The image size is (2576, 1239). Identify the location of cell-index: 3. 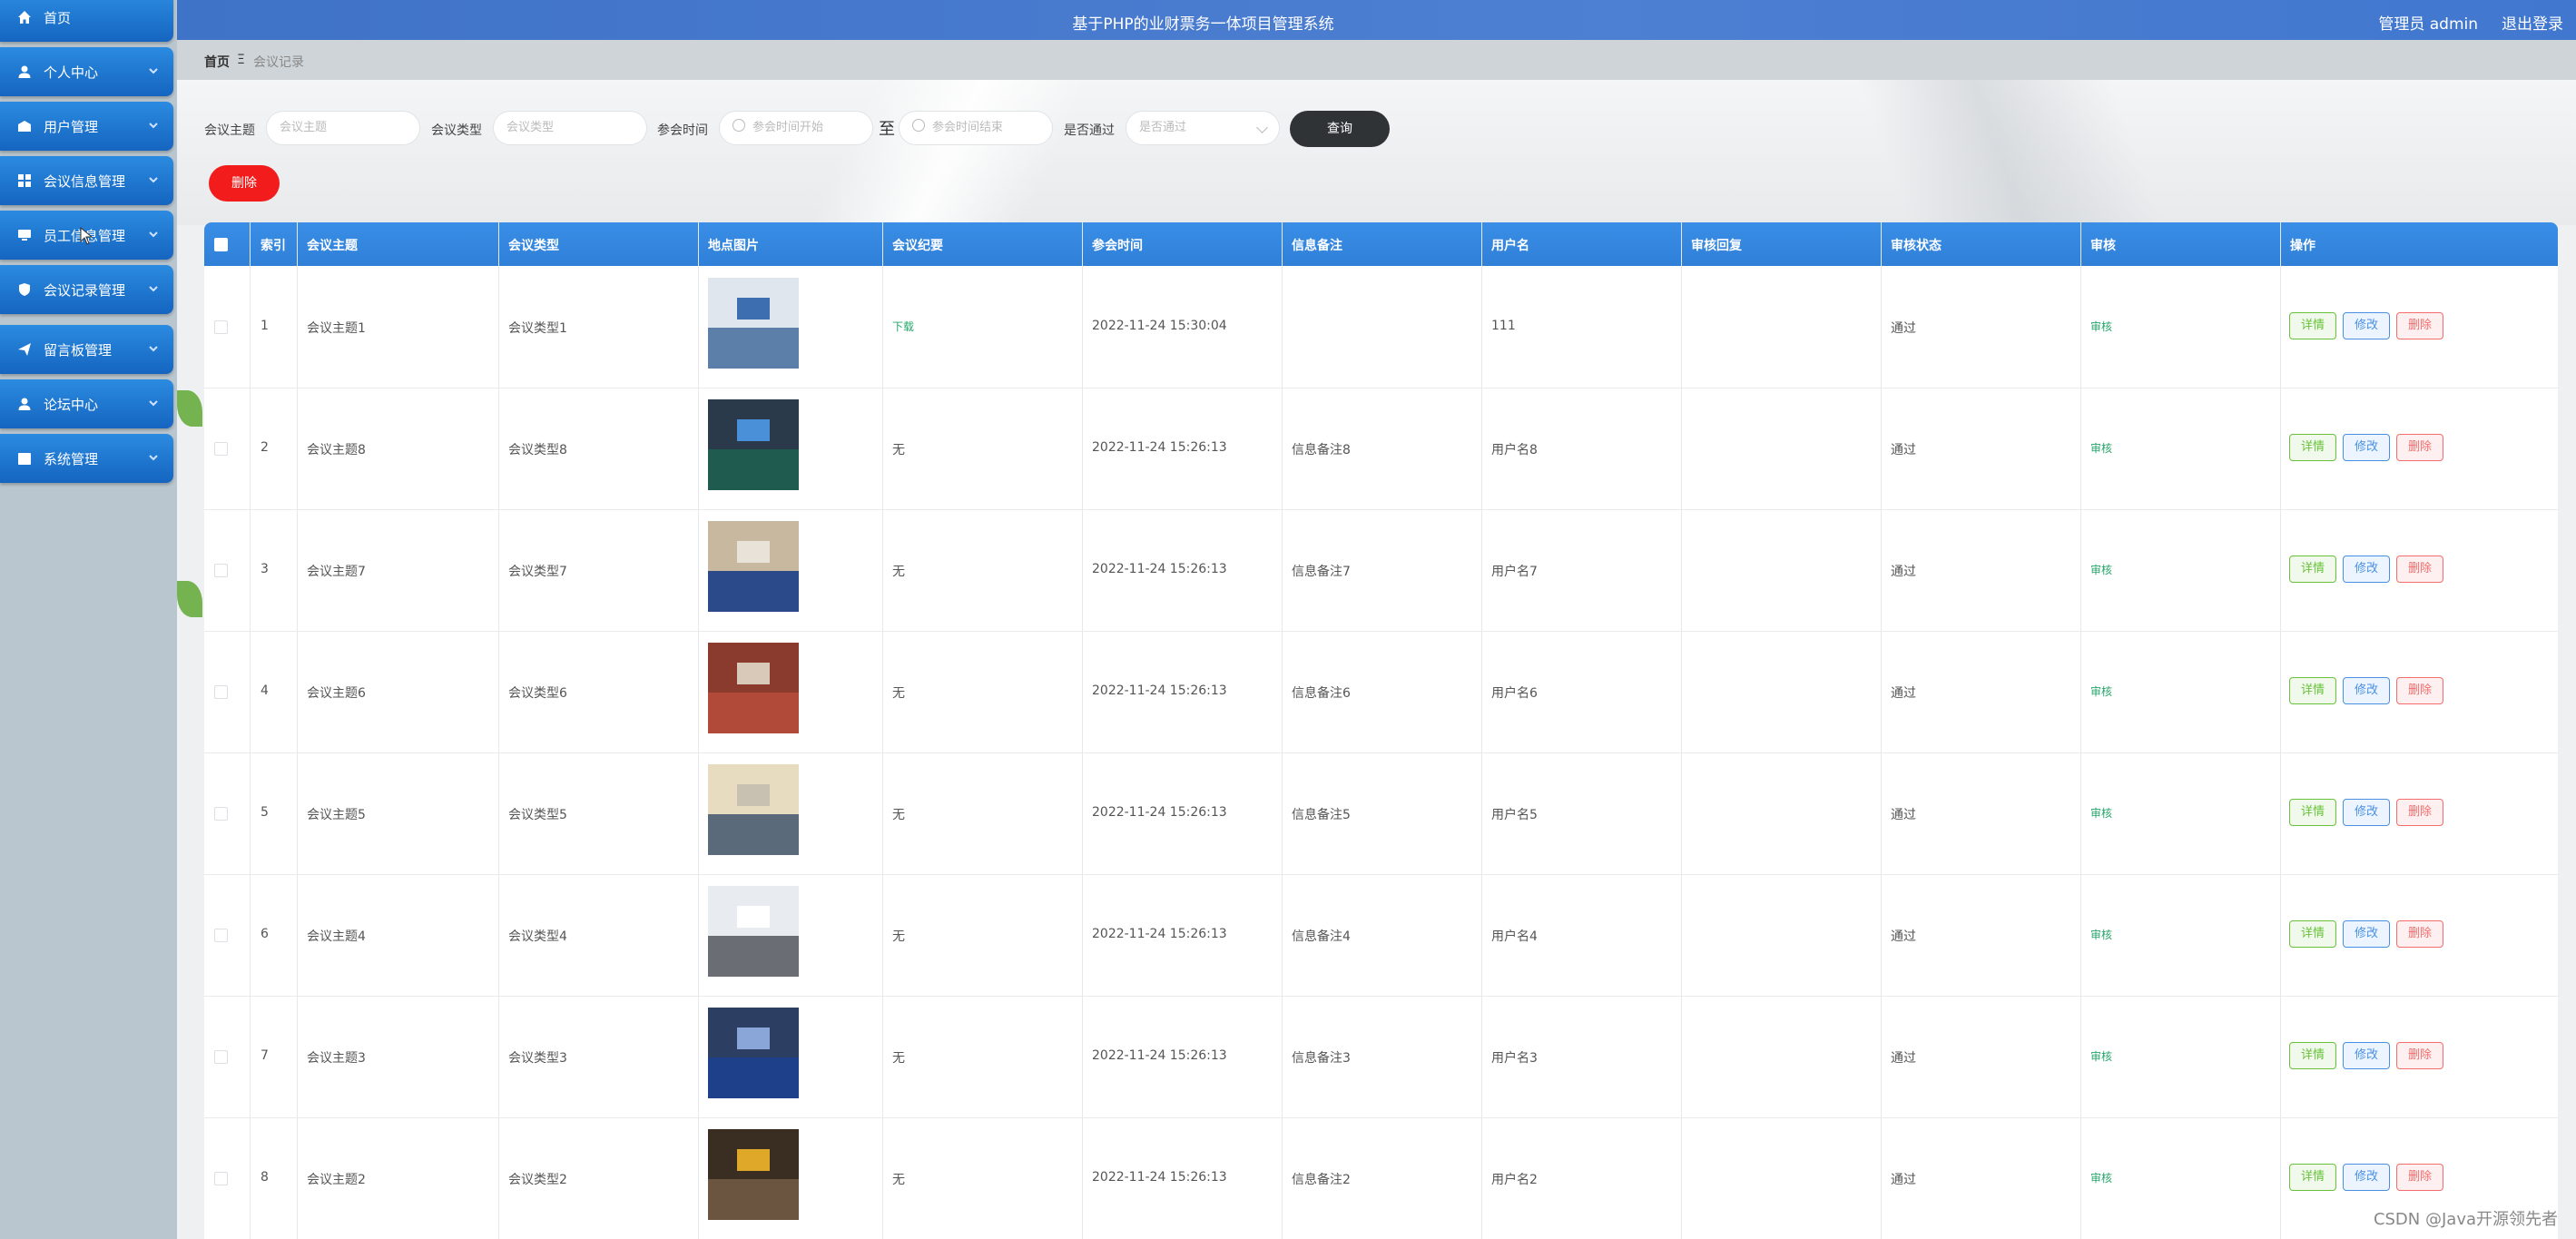
(265, 569).